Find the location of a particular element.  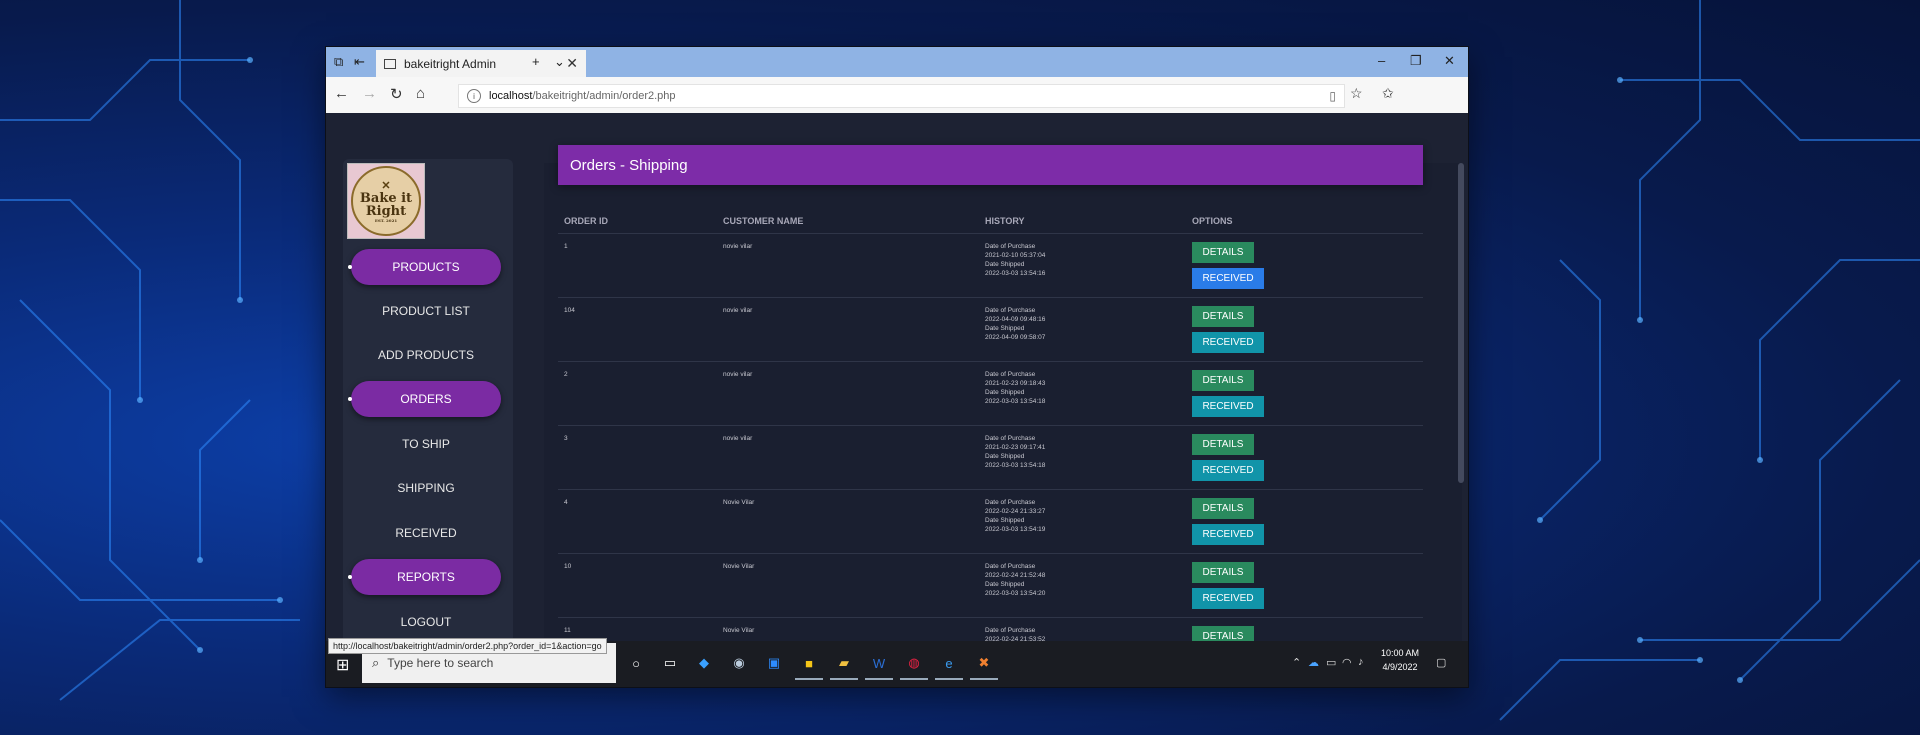

file-explorer-icon: ▰ is located at coordinates (844, 666).